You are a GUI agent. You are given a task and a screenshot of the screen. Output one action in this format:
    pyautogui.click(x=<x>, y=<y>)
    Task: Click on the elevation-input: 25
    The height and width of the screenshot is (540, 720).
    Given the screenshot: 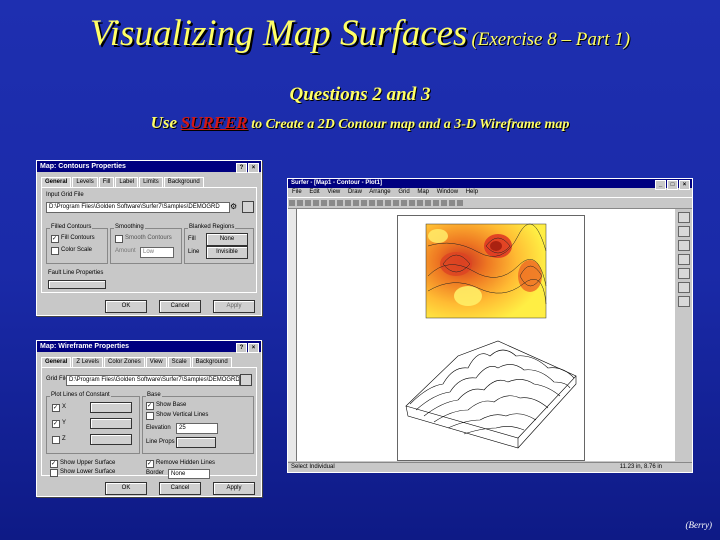 What is the action you would take?
    pyautogui.click(x=197, y=428)
    